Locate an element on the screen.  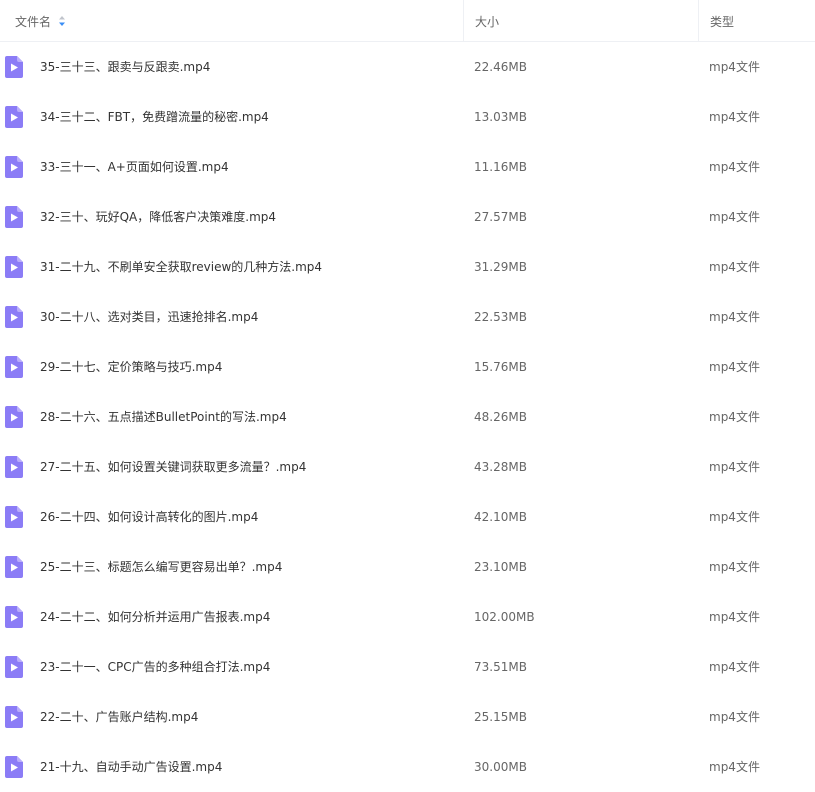
column-header-size-label: 大小 is located at coordinates (487, 21).